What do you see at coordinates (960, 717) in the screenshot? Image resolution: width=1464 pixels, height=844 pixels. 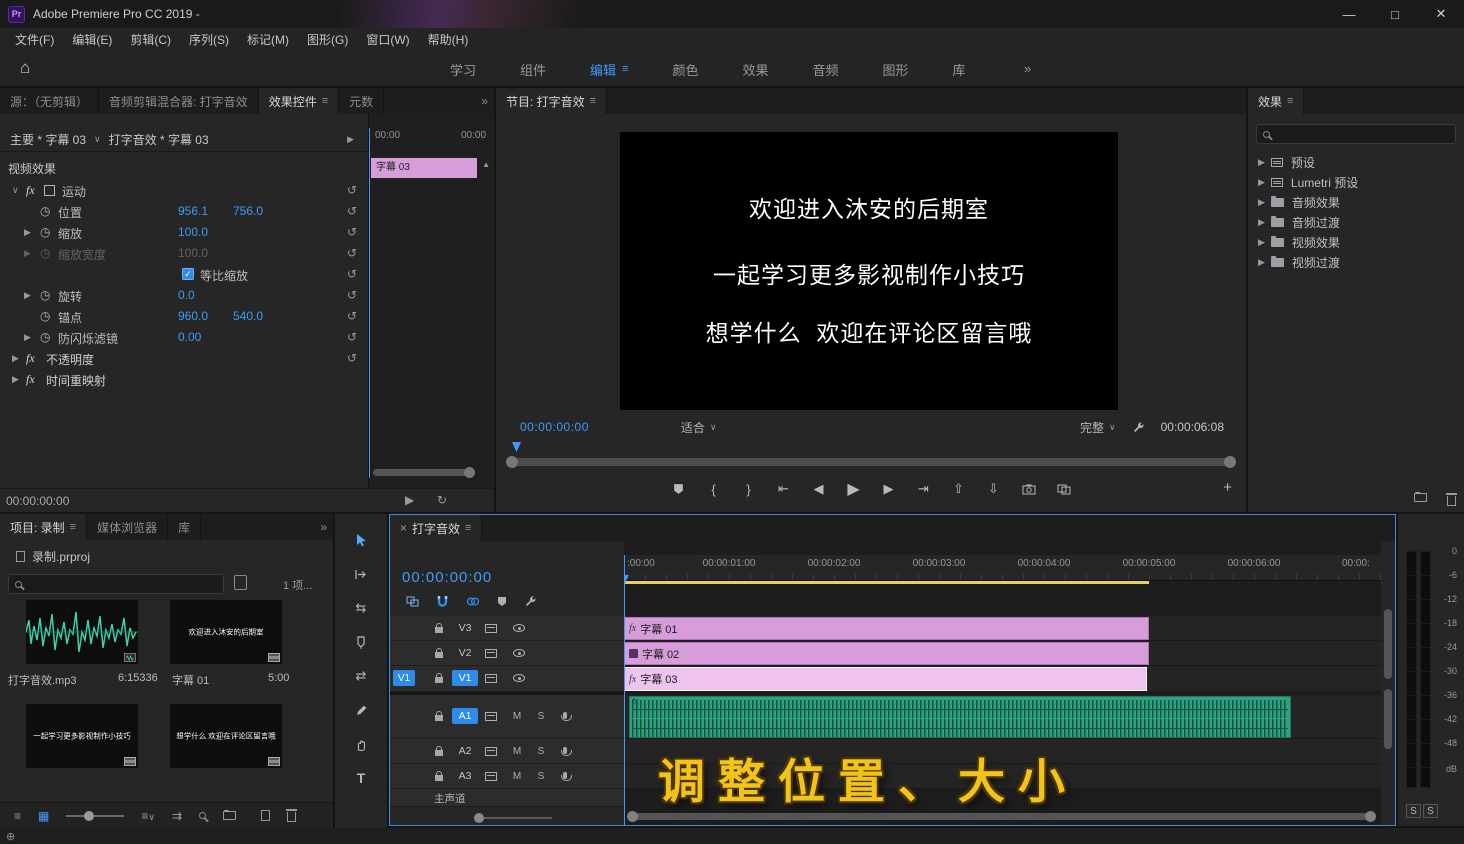 I see `clip-audio-typing-sfx: fx` at bounding box center [960, 717].